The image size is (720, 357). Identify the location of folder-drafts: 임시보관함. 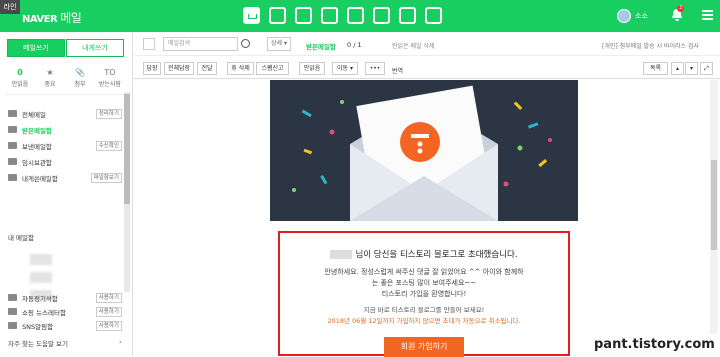
(65, 161).